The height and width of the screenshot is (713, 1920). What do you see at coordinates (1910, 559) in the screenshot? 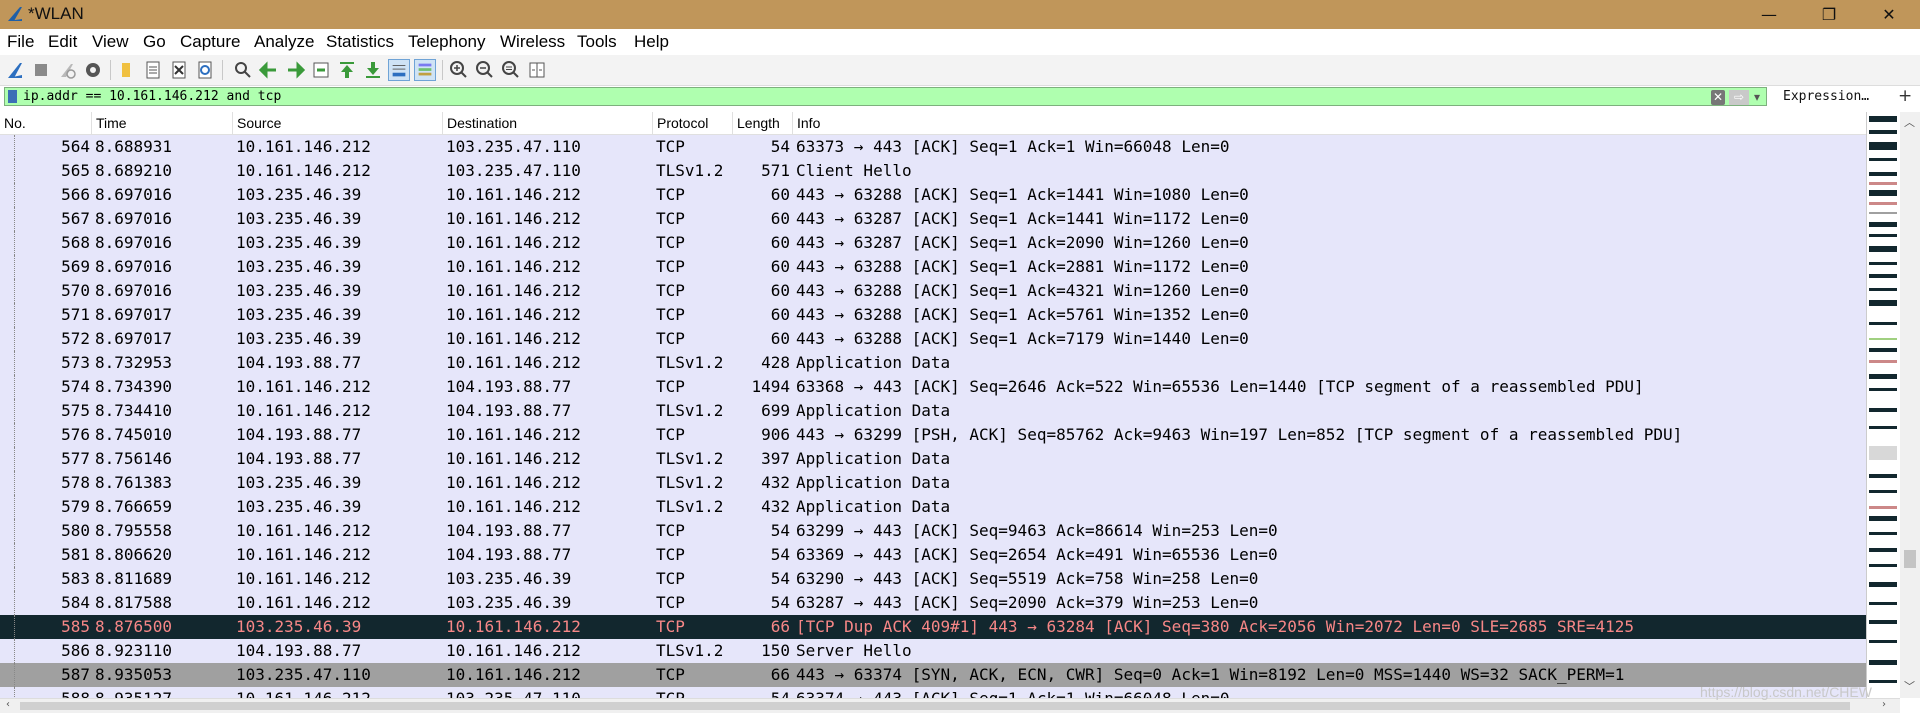
I see `scrollbar-thumb` at bounding box center [1910, 559].